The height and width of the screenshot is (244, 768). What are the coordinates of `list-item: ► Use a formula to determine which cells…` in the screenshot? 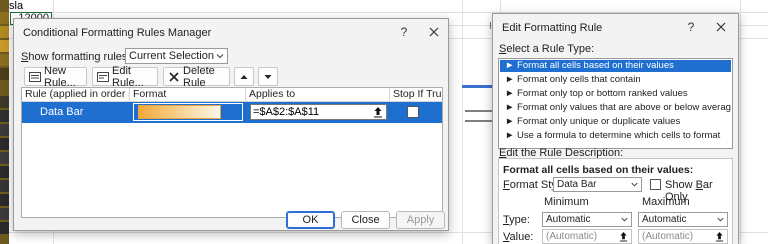 It's located at (615, 136).